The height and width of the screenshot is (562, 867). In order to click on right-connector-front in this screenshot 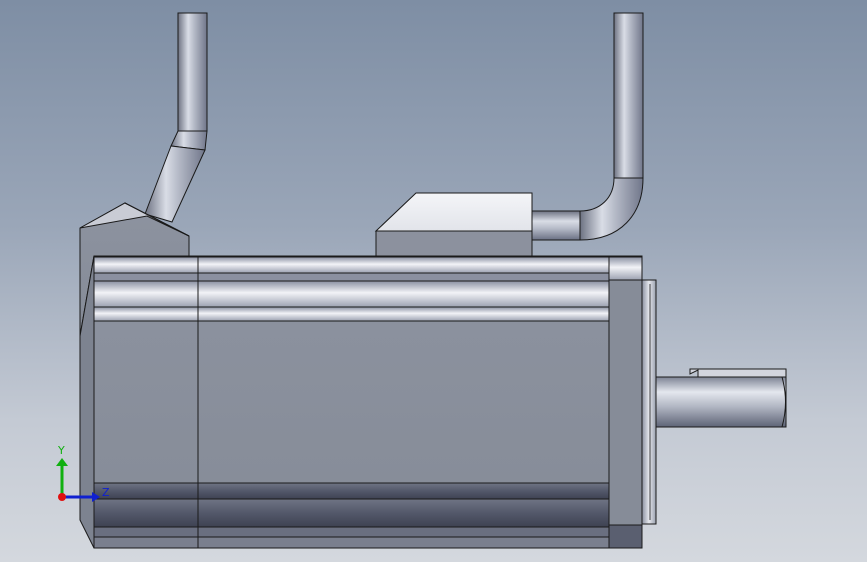, I will do `click(454, 243)`.